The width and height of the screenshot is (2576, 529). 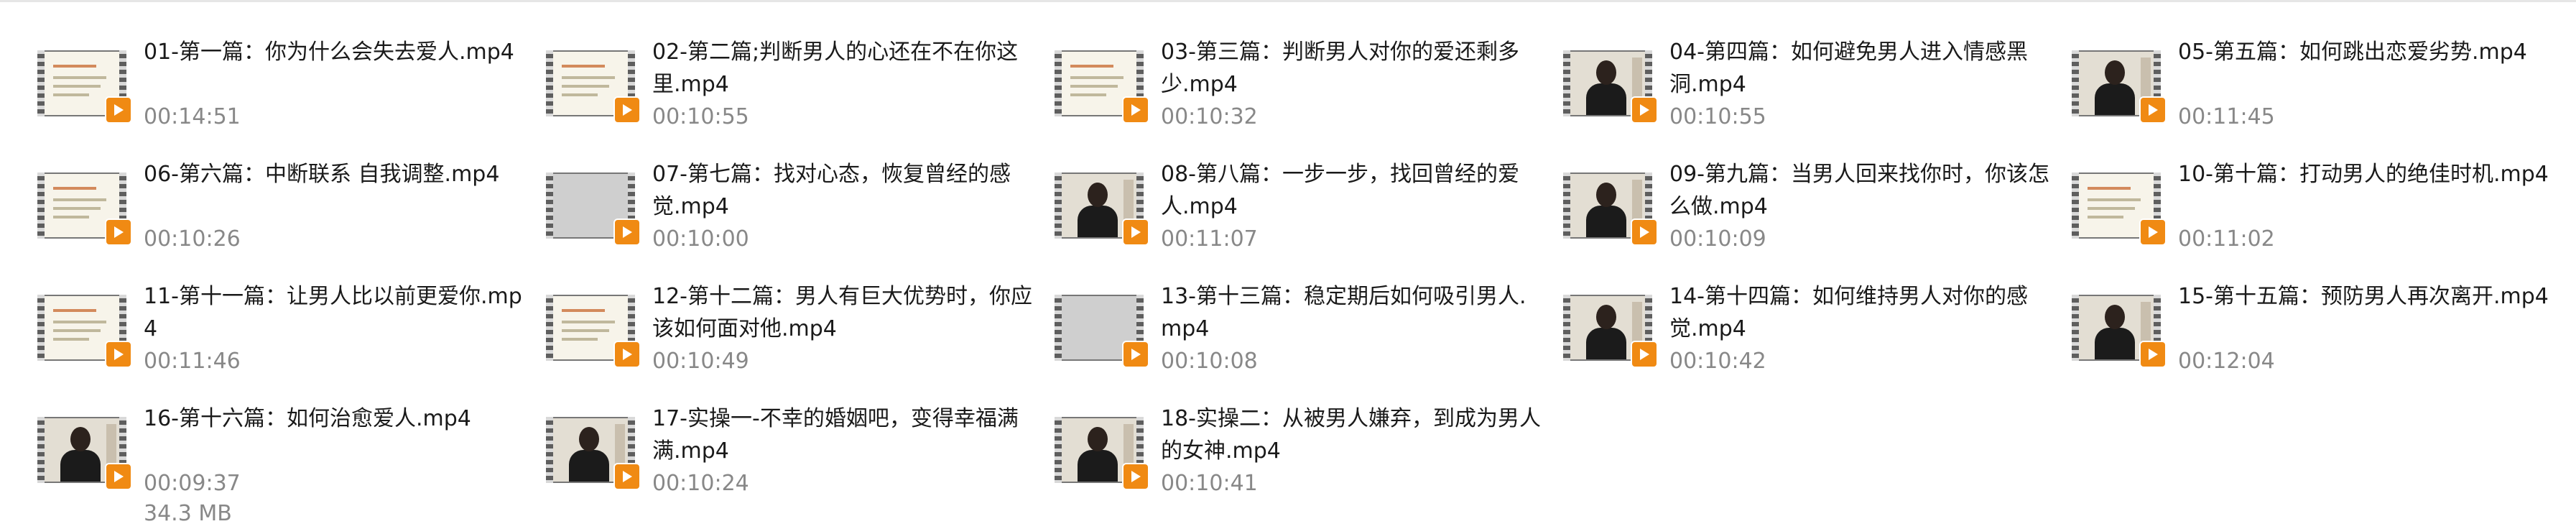 What do you see at coordinates (2363, 174) in the screenshot?
I see `file-name: 10-第十篇：打动男人的绝佳时机.mp4` at bounding box center [2363, 174].